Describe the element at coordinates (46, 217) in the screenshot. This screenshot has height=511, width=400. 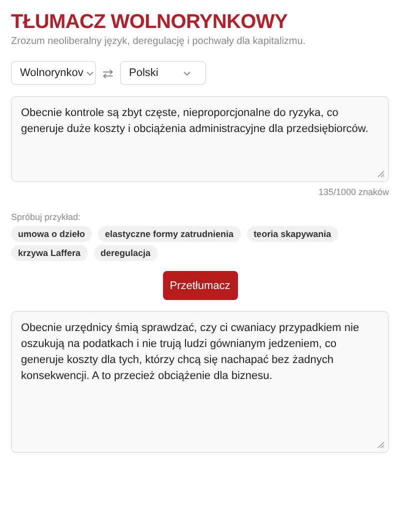
I see `examples-label: Spróbuj przykład:` at that location.